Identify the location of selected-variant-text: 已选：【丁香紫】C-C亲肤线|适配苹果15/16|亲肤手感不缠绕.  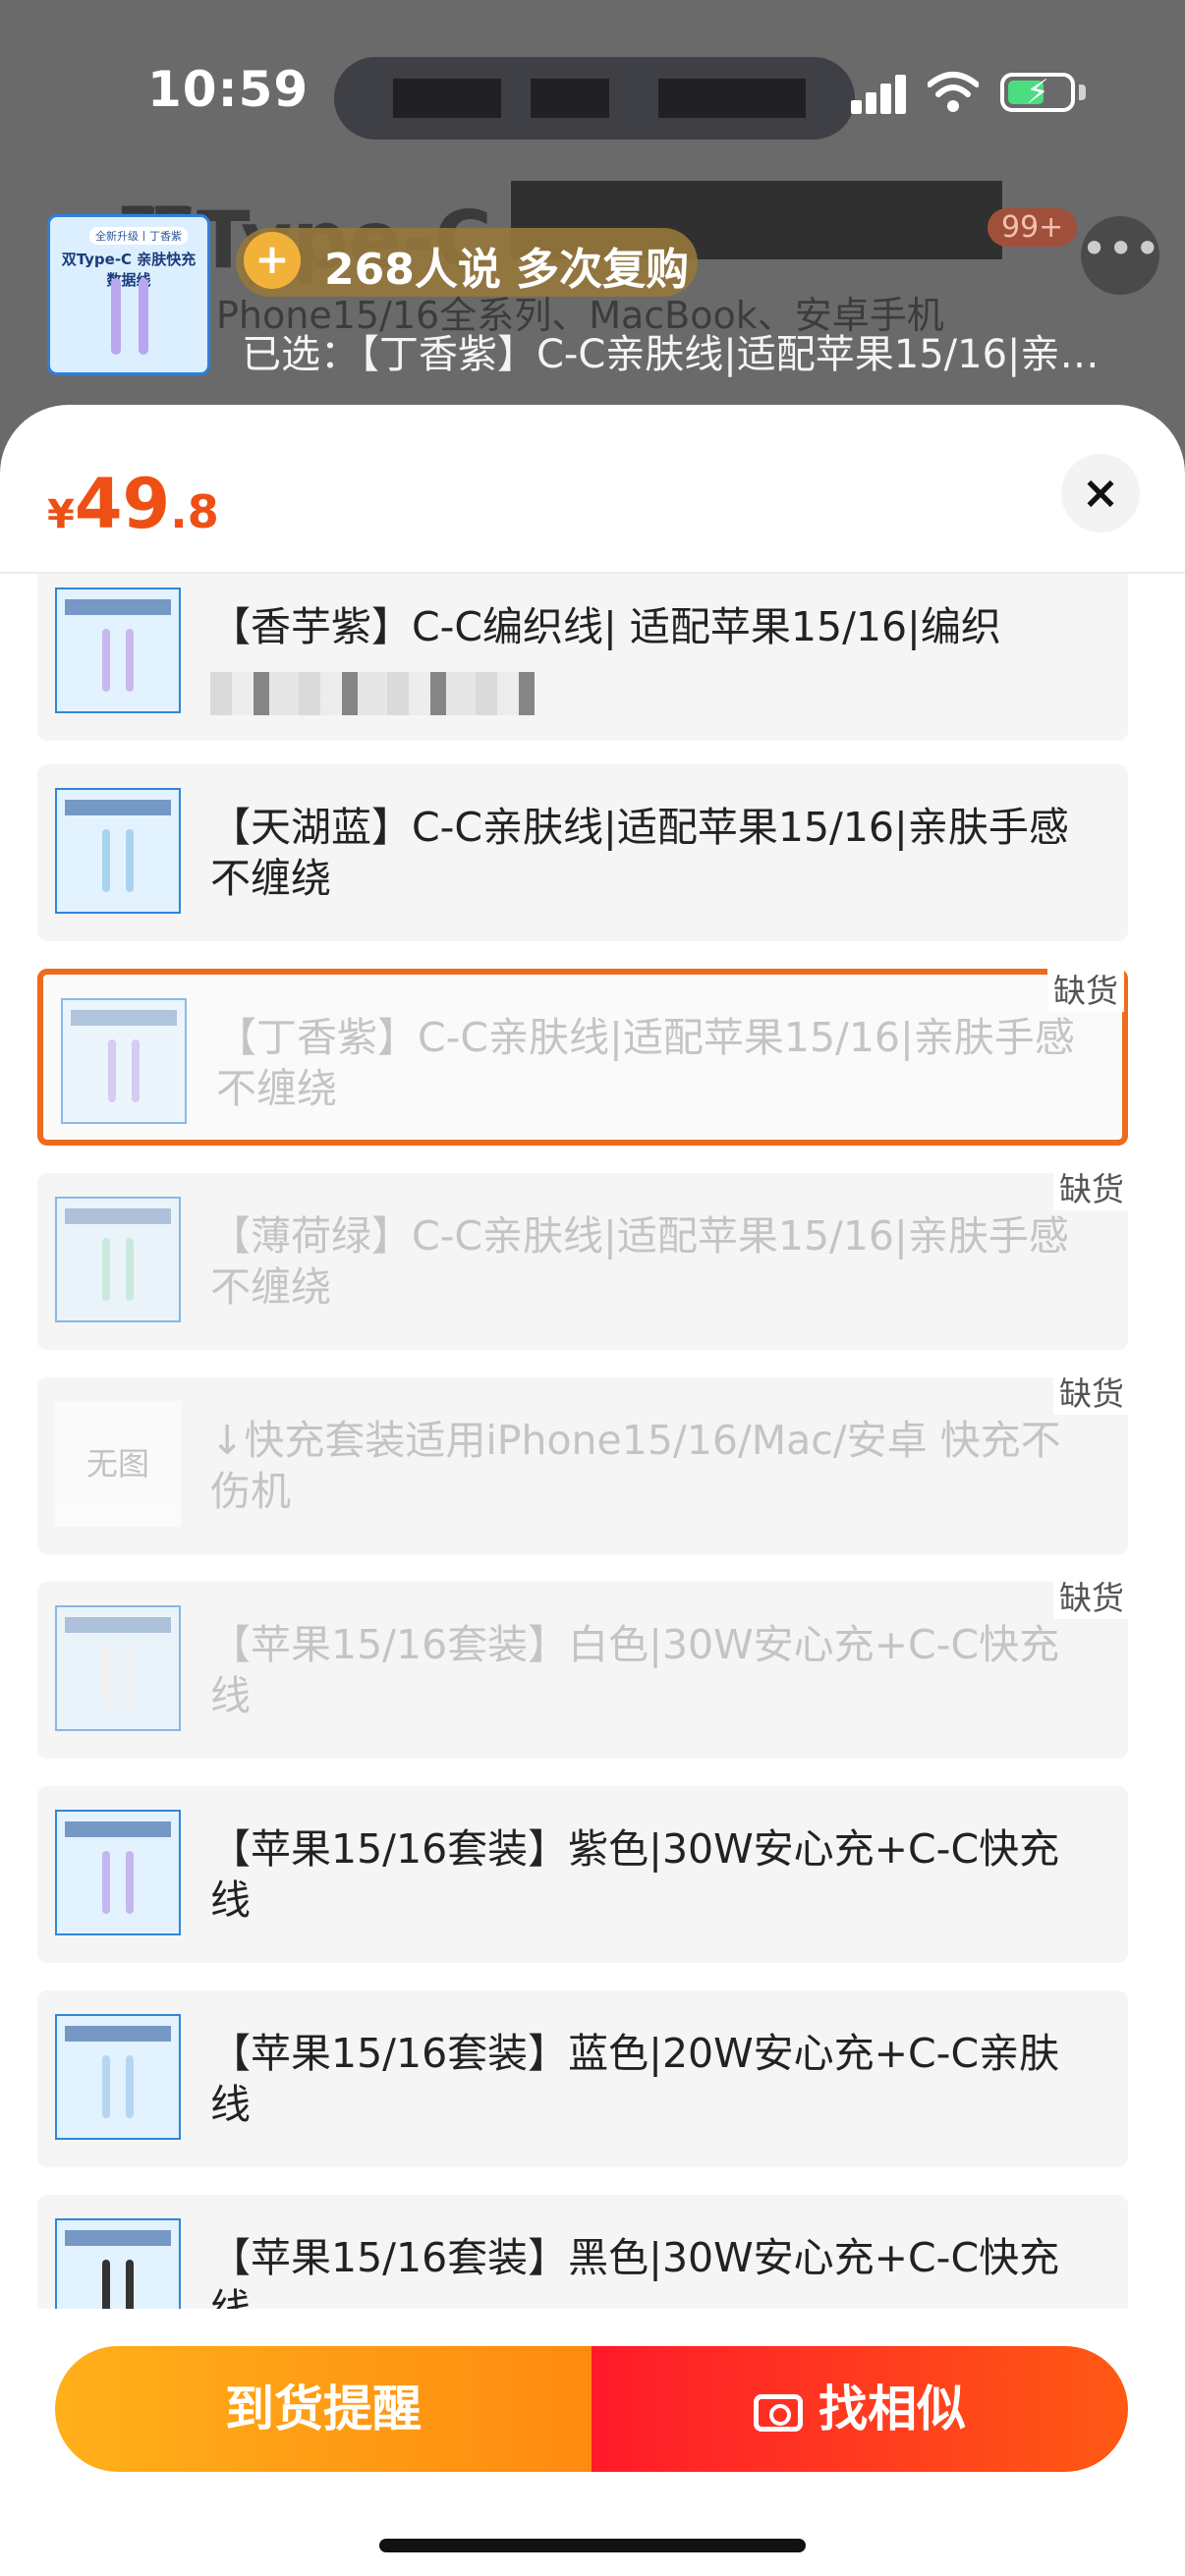
(684, 354).